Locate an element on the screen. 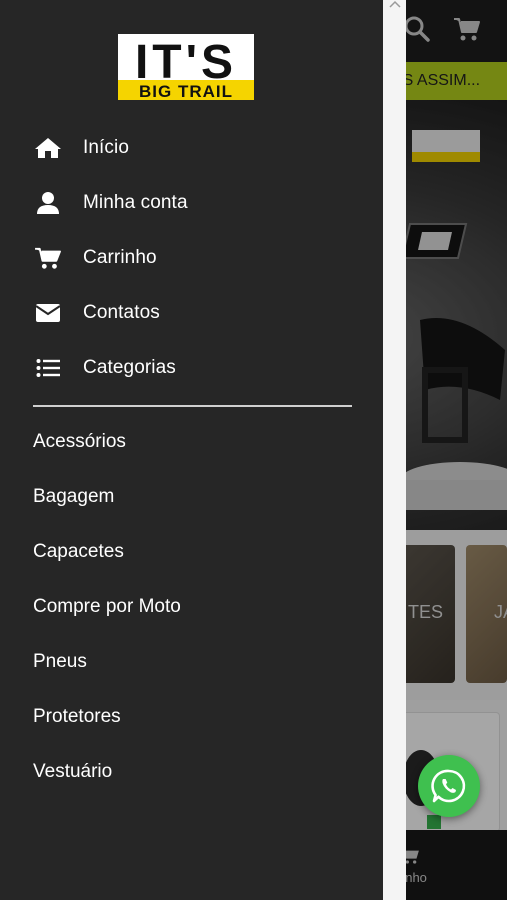 The height and width of the screenshot is (900, 507). category-item-bagagem: Bagagem is located at coordinates (191, 497).